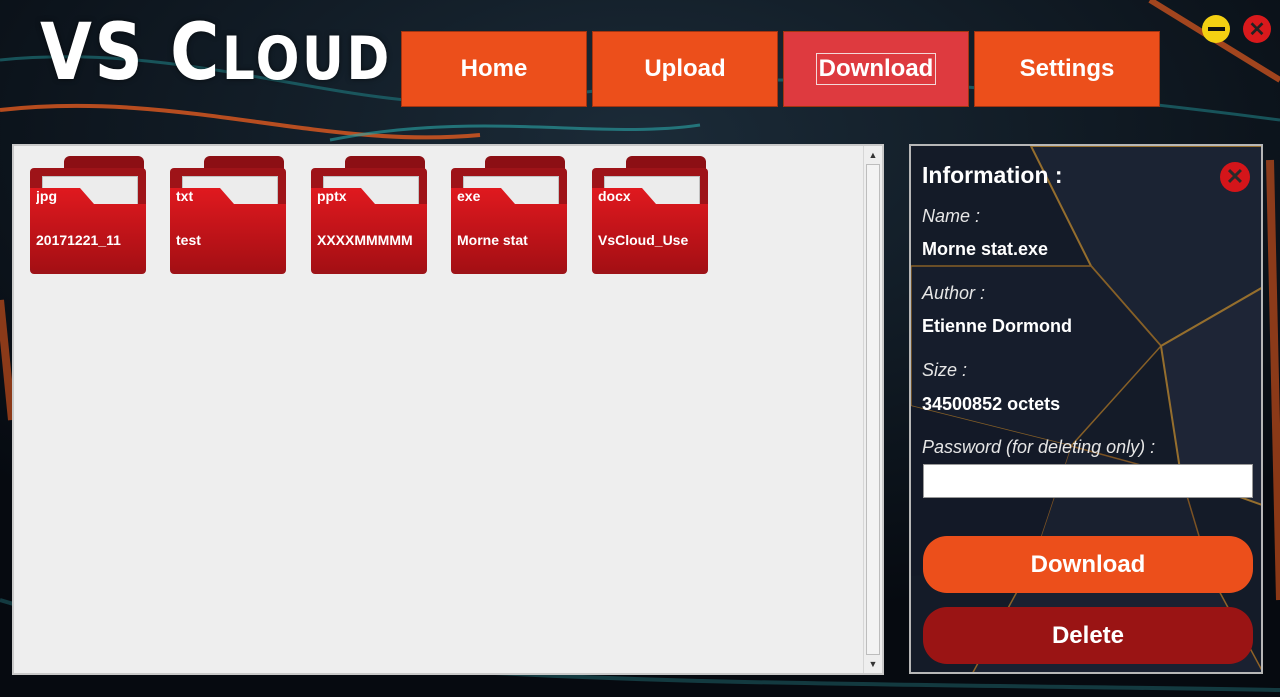 The width and height of the screenshot is (1280, 697). I want to click on scroll-track, so click(873, 409).